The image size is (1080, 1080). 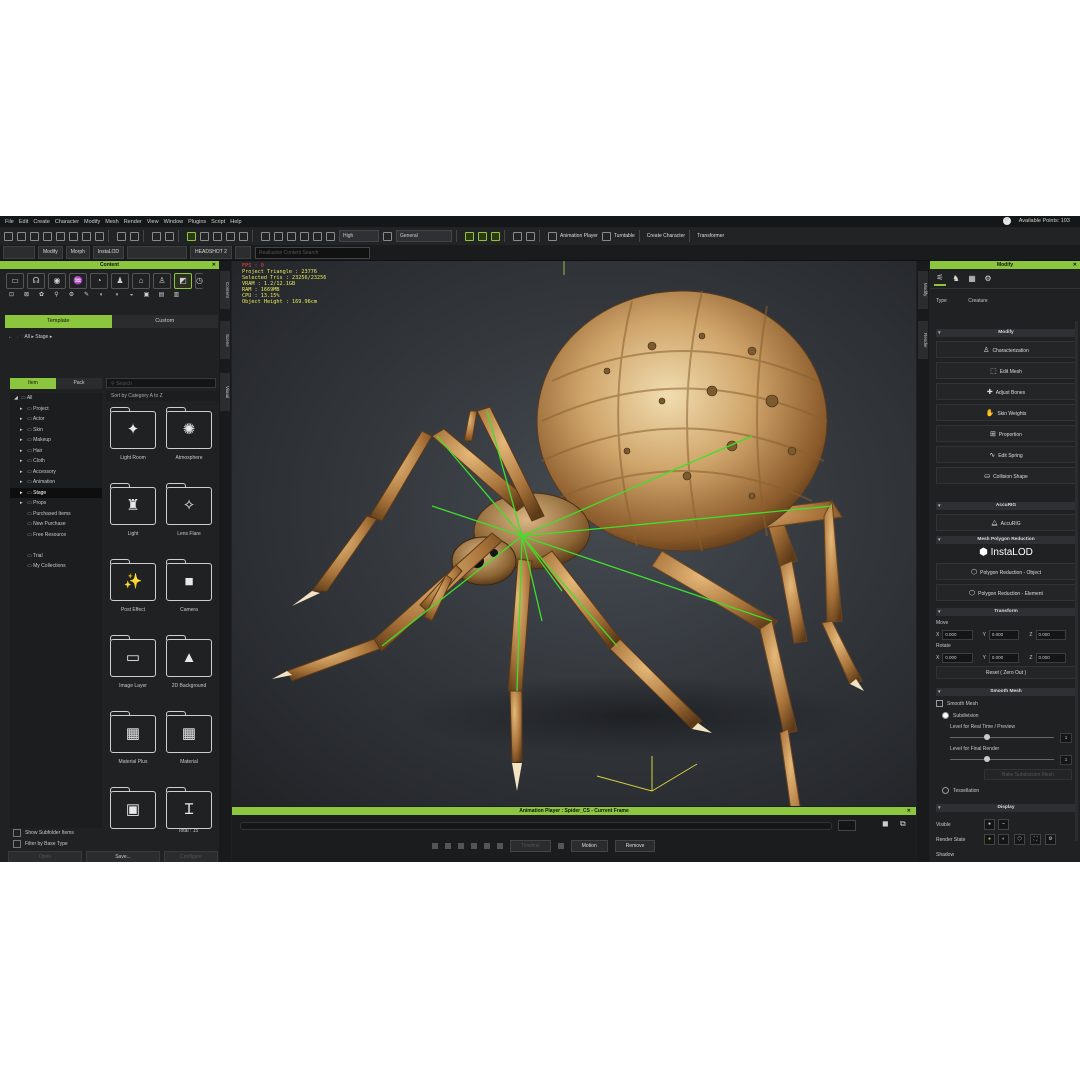 What do you see at coordinates (78, 281) in the screenshot?
I see `morph-icon: ♒` at bounding box center [78, 281].